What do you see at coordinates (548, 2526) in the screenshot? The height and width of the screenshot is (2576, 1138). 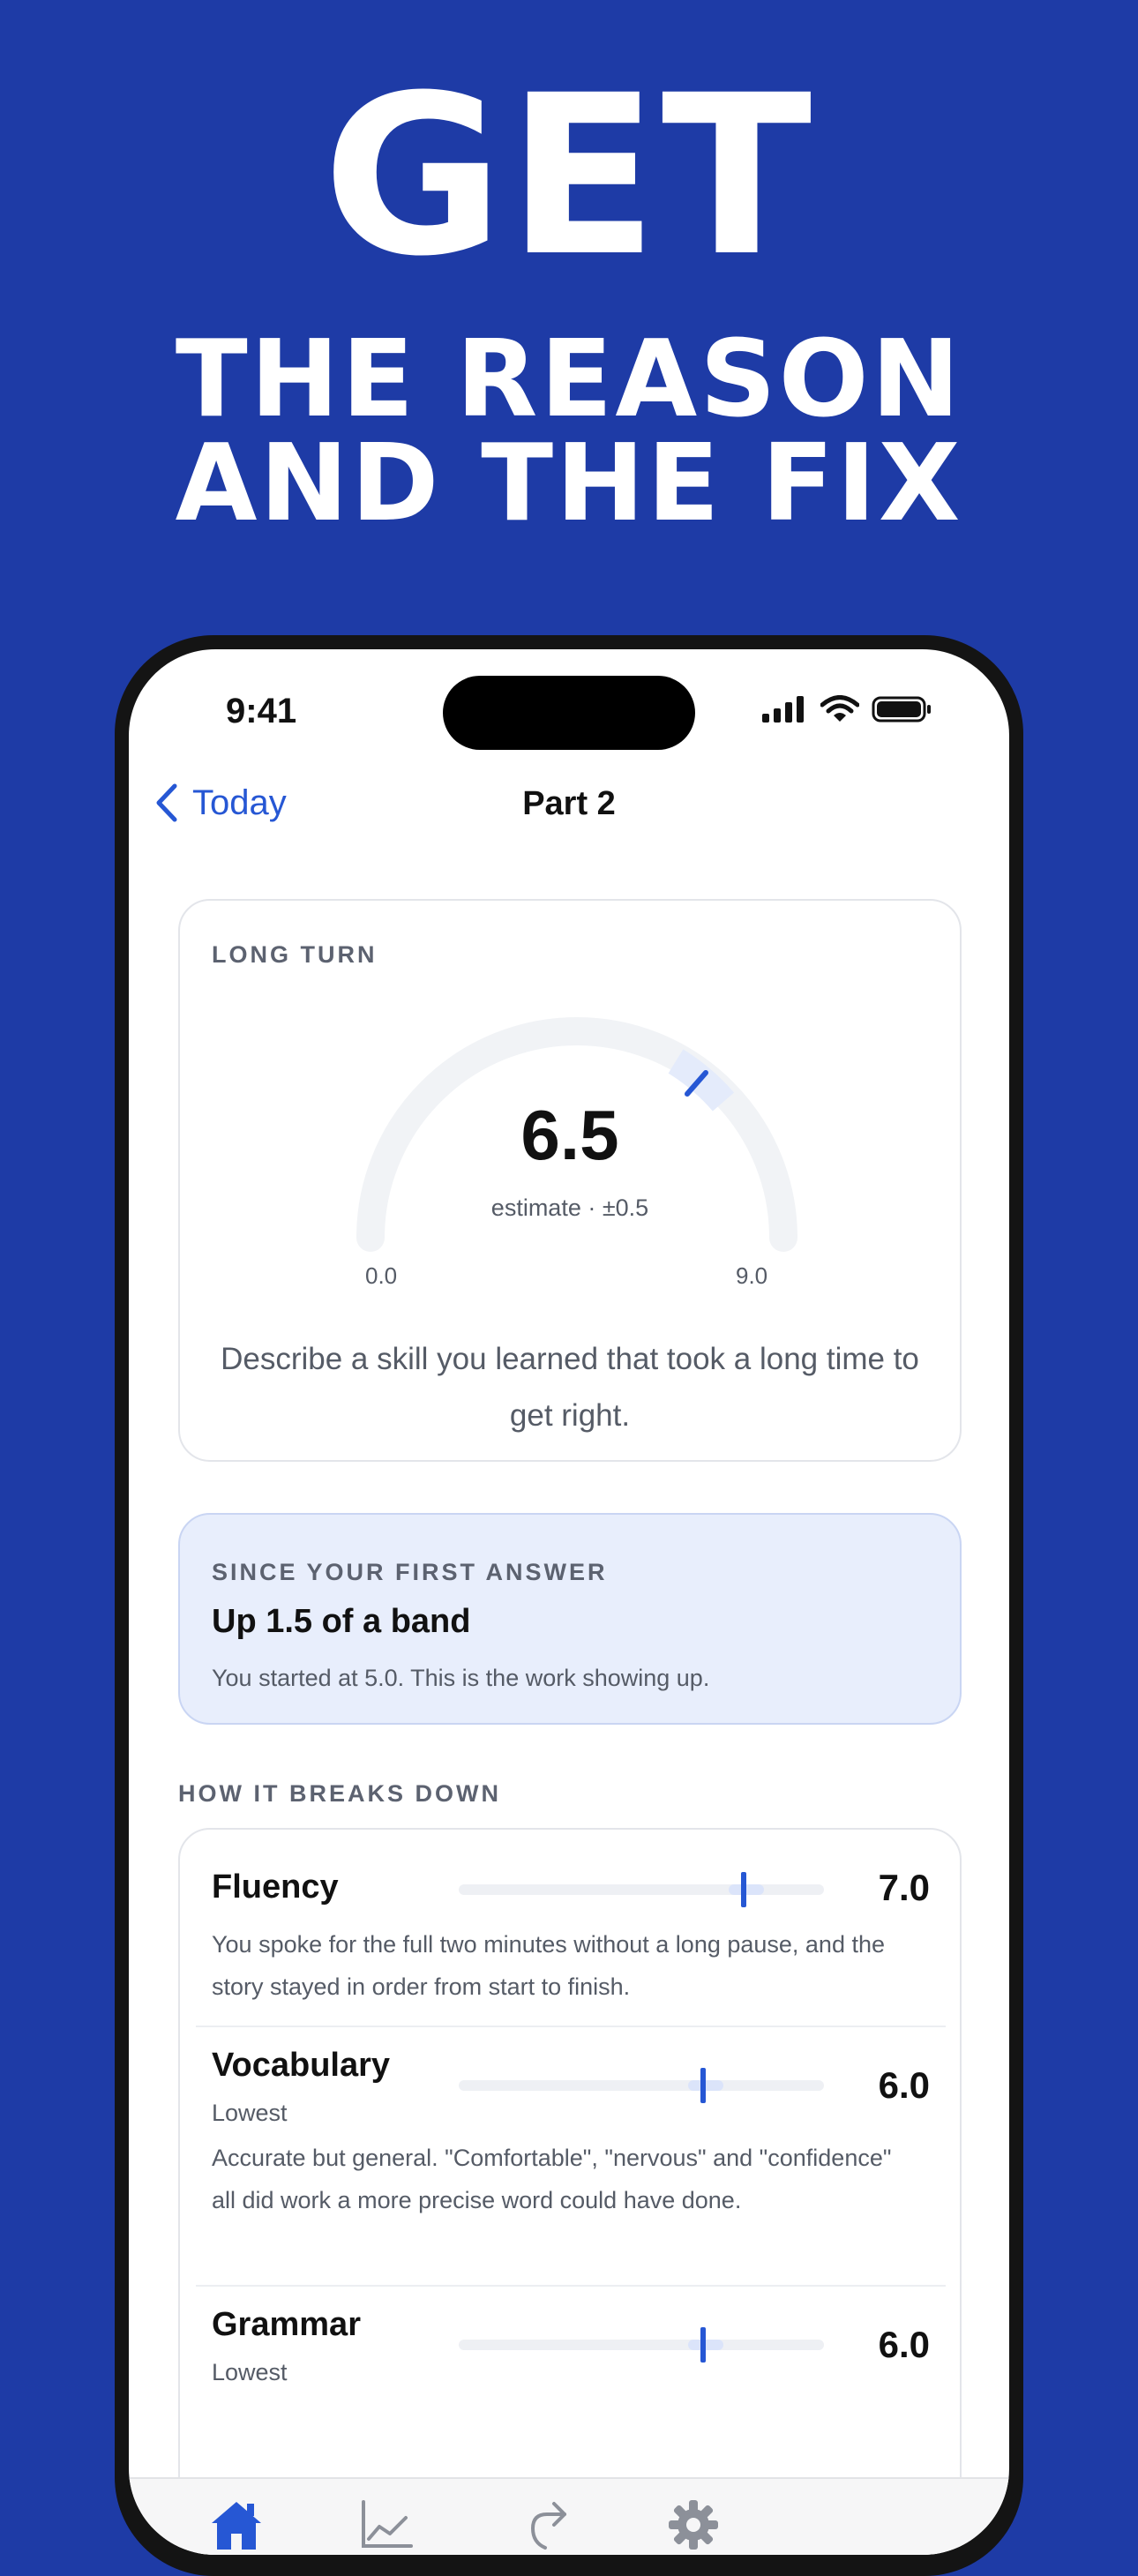 I see `share-icon` at bounding box center [548, 2526].